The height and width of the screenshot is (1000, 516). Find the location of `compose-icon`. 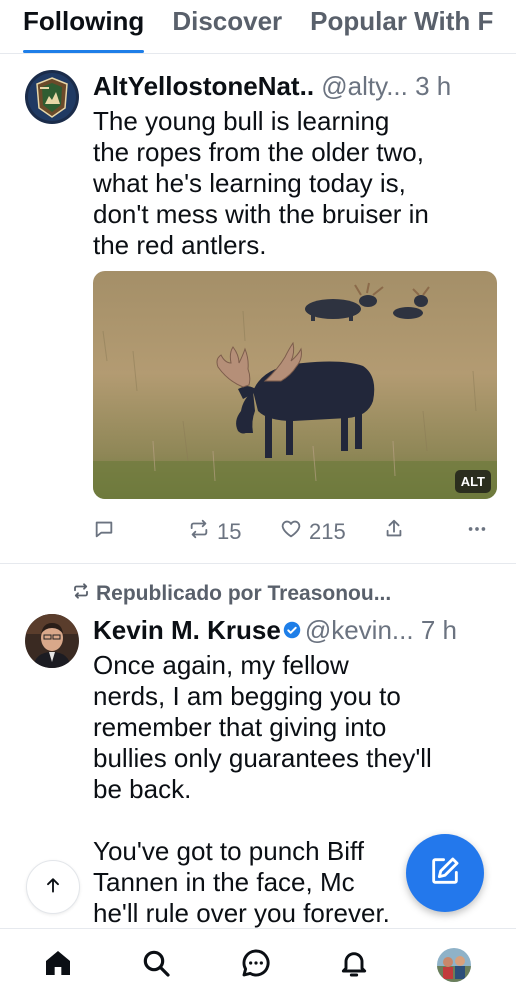

compose-icon is located at coordinates (445, 873).